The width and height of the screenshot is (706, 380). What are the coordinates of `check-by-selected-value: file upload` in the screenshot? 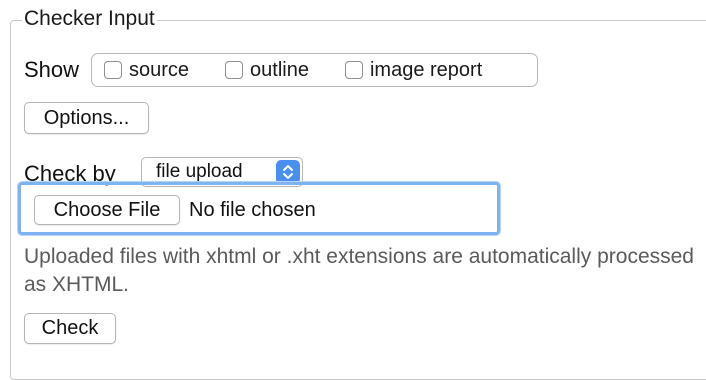 It's located at (199, 171).